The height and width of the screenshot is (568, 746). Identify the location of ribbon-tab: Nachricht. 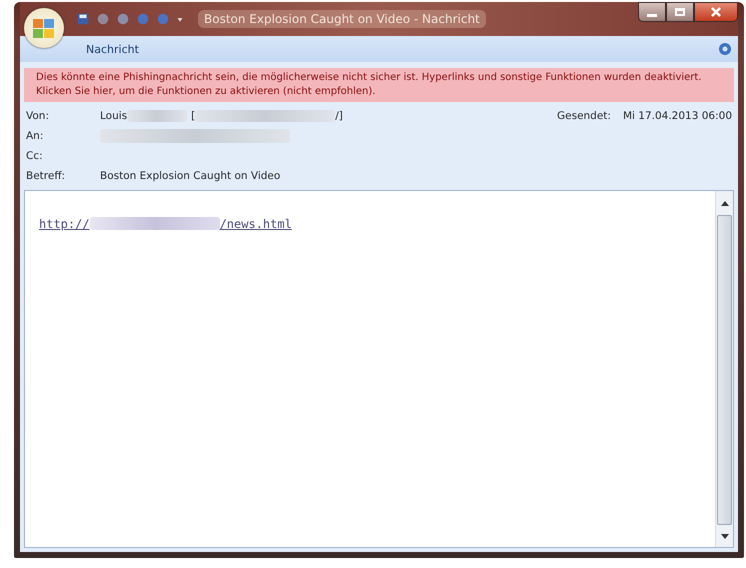
(112, 49).